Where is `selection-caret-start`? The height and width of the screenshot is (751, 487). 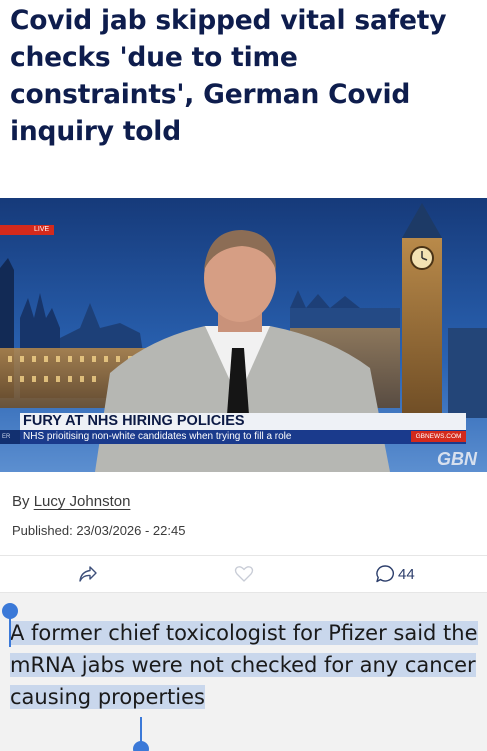
selection-caret-start is located at coordinates (10, 632).